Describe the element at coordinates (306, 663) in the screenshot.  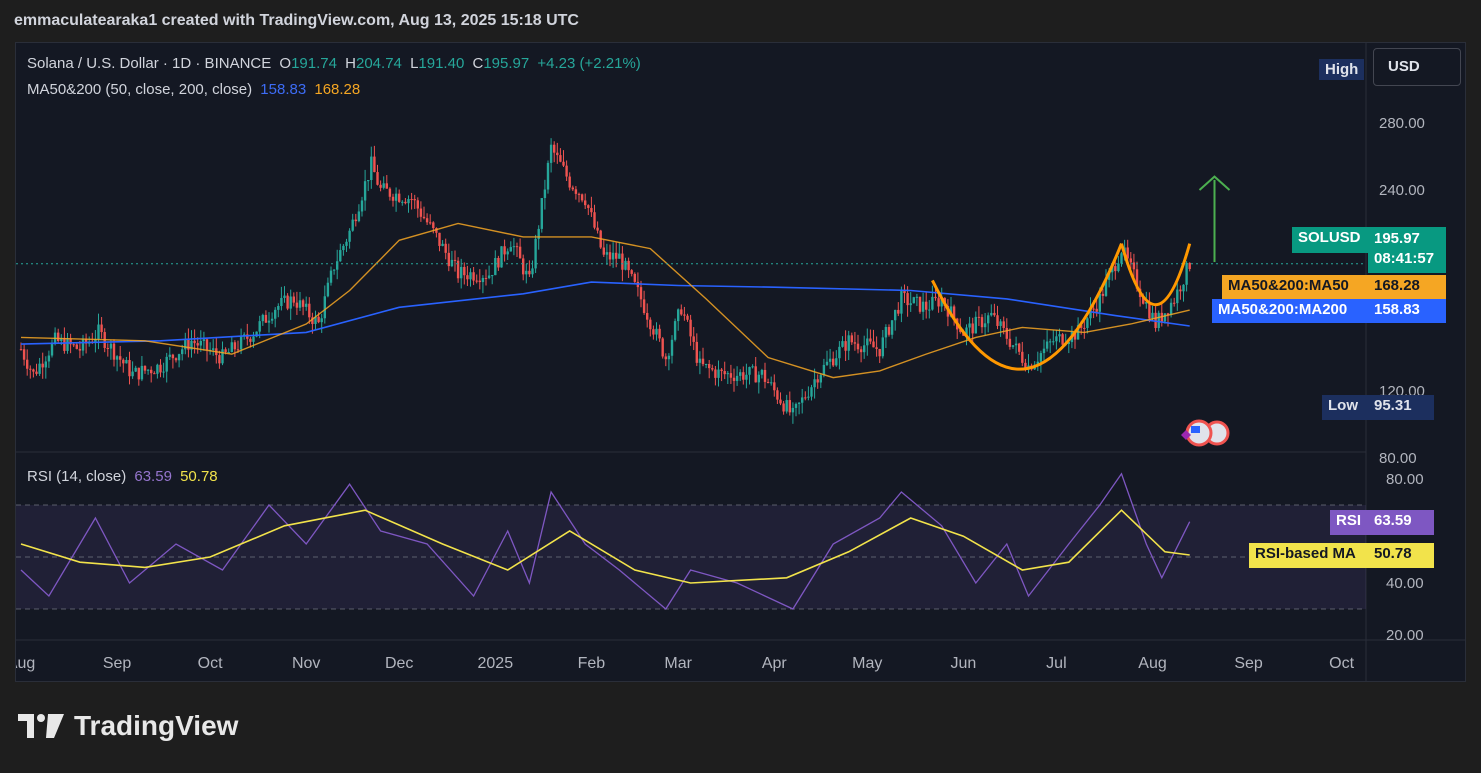
I see `time-tick-label: Nov` at that location.